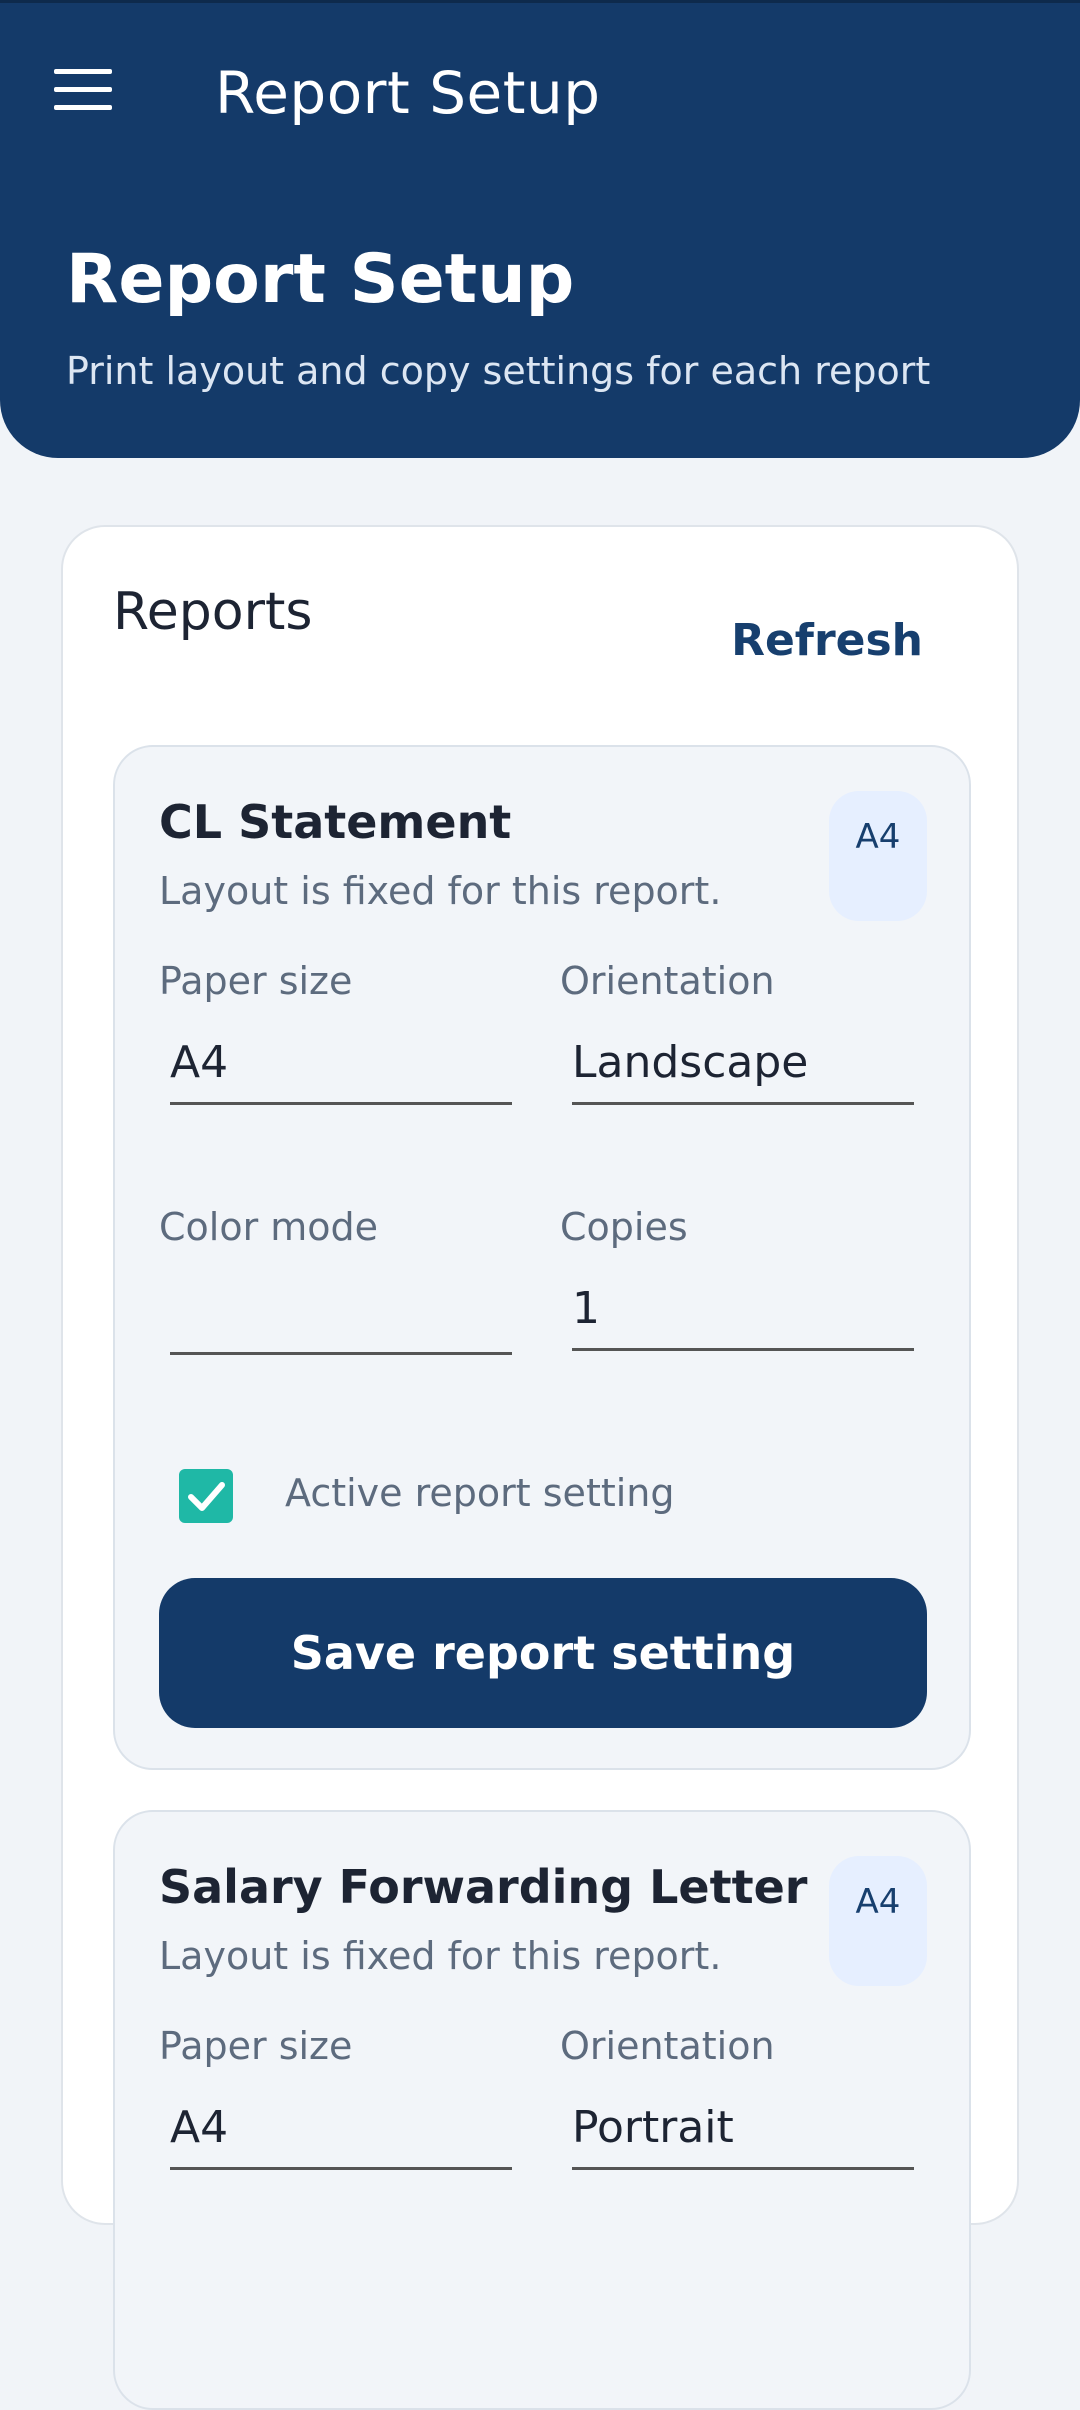 This screenshot has width=1080, height=2410. Describe the element at coordinates (84, 91) in the screenshot. I see `menu-icon` at that location.